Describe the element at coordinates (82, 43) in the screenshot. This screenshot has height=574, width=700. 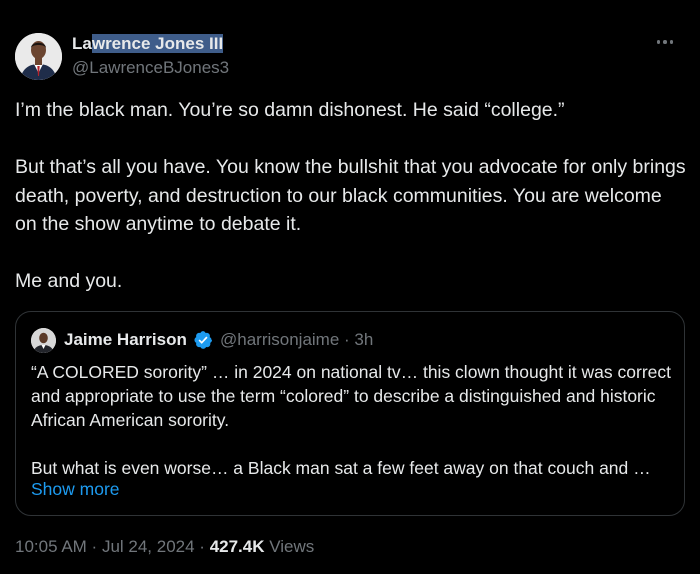
I see `author-name-start: La` at that location.